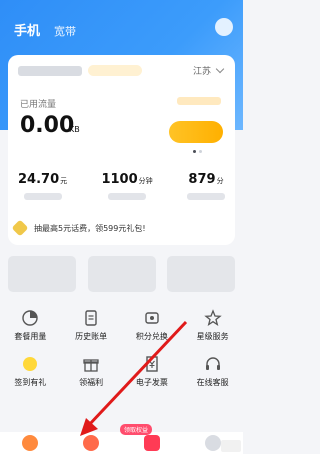 The width and height of the screenshot is (320, 454). Describe the element at coordinates (151, 382) in the screenshot. I see `service-label: 电子发票` at that location.